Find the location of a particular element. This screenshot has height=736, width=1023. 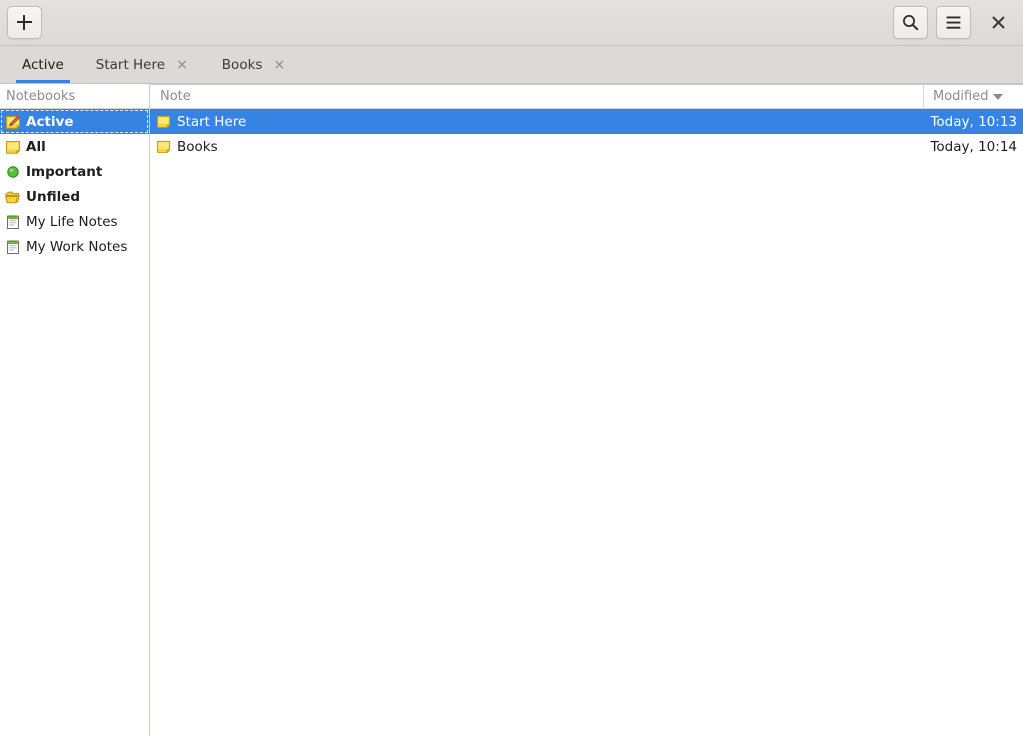

search-icon is located at coordinates (911, 23).